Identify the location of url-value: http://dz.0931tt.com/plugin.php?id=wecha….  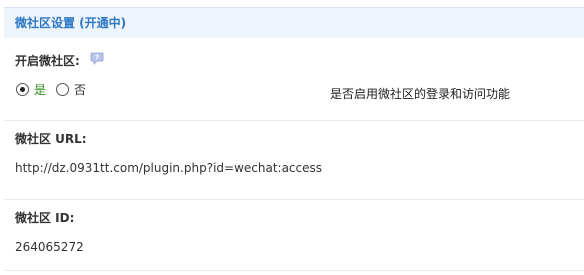
(169, 168).